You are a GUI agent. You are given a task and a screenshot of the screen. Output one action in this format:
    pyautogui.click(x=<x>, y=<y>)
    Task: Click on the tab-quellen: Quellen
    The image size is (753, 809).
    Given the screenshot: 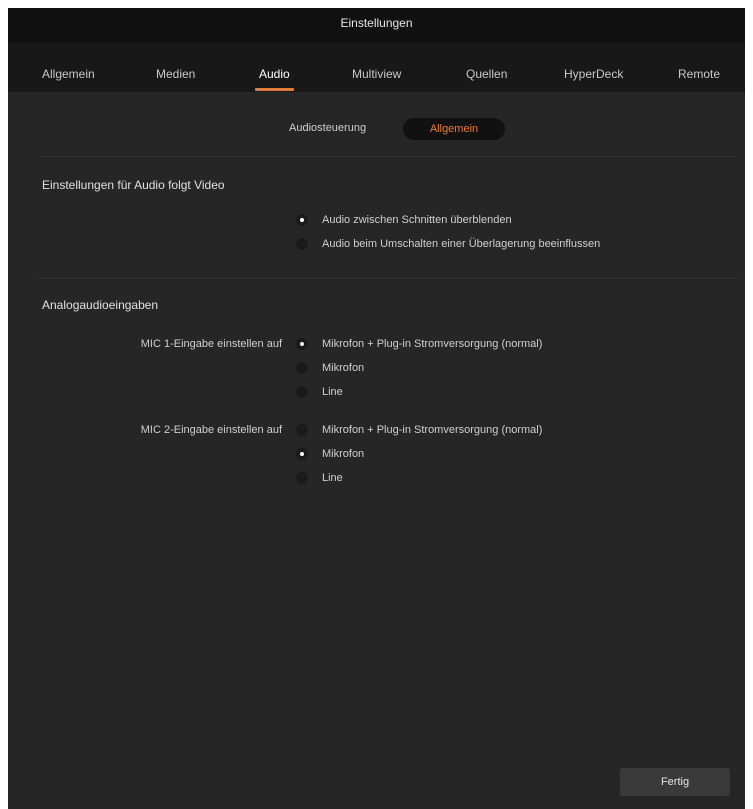 What is the action you would take?
    pyautogui.click(x=486, y=67)
    